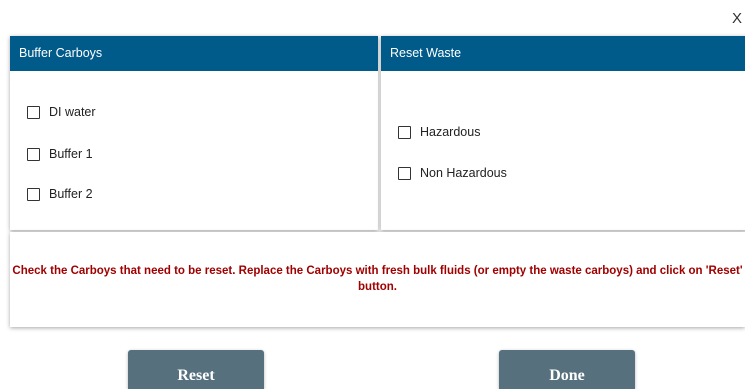 This screenshot has height=389, width=745. I want to click on di-water-label: DI water, so click(72, 112).